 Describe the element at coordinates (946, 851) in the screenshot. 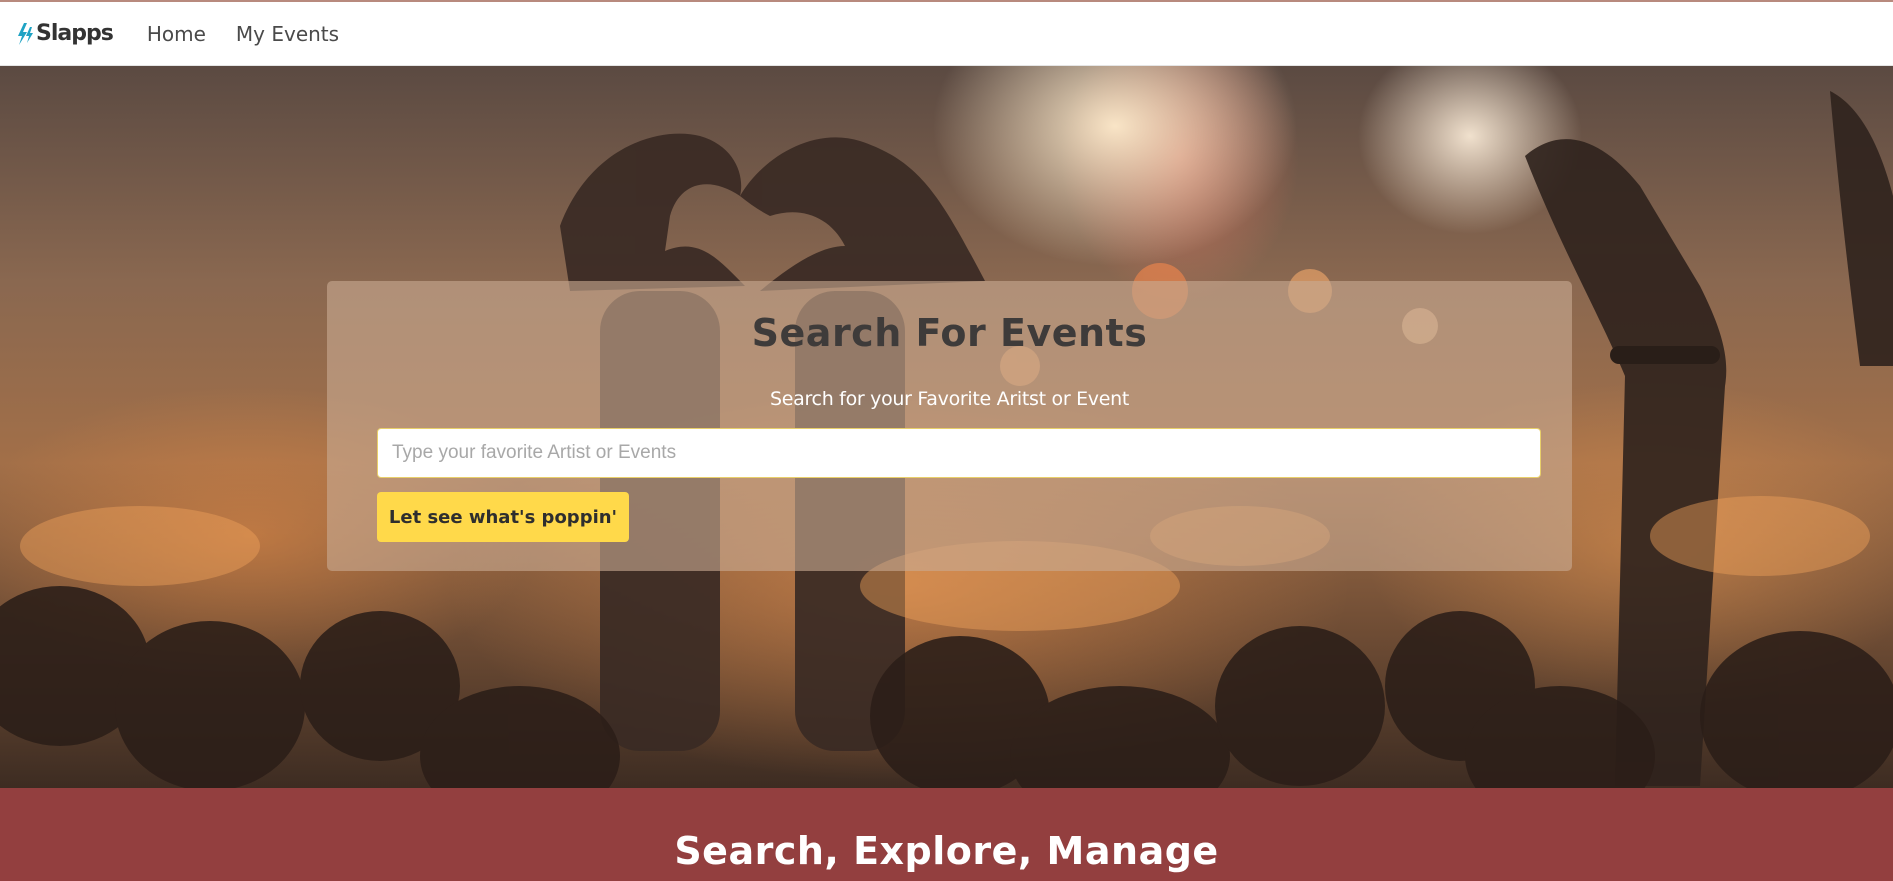

I see `banner-title: Search, Explore, Manage` at that location.